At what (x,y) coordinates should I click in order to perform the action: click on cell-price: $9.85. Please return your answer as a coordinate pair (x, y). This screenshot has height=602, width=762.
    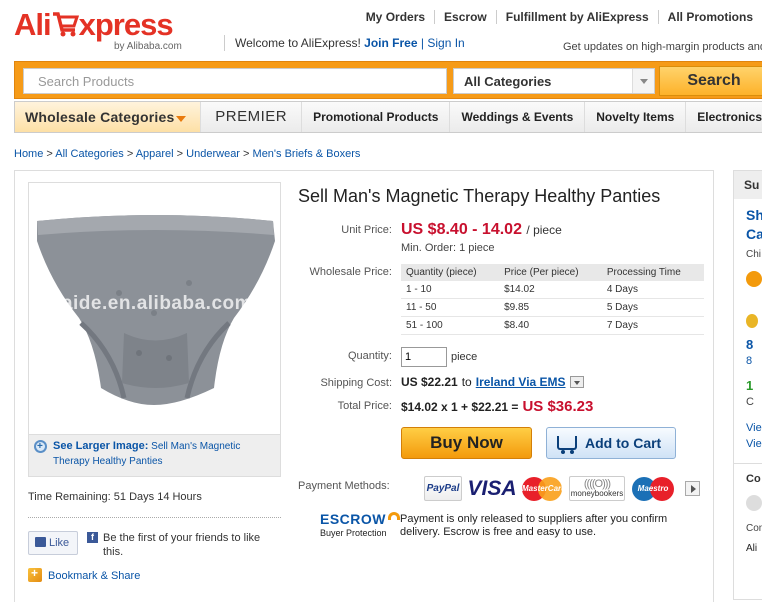
    Looking at the image, I should click on (550, 307).